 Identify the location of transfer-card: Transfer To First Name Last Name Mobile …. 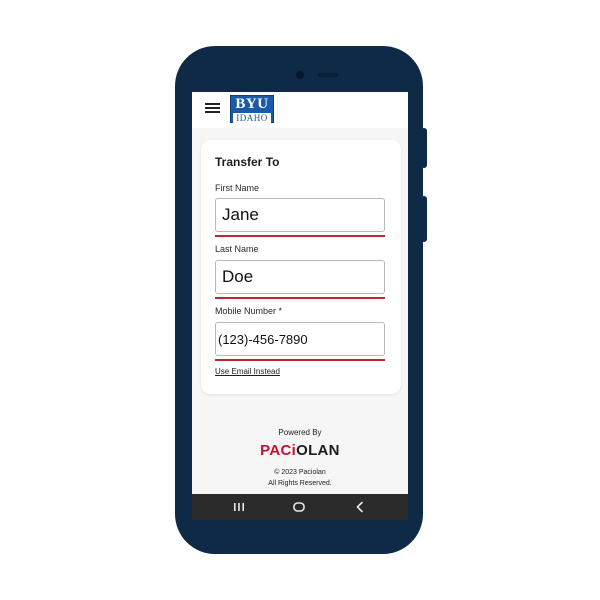
(301, 267).